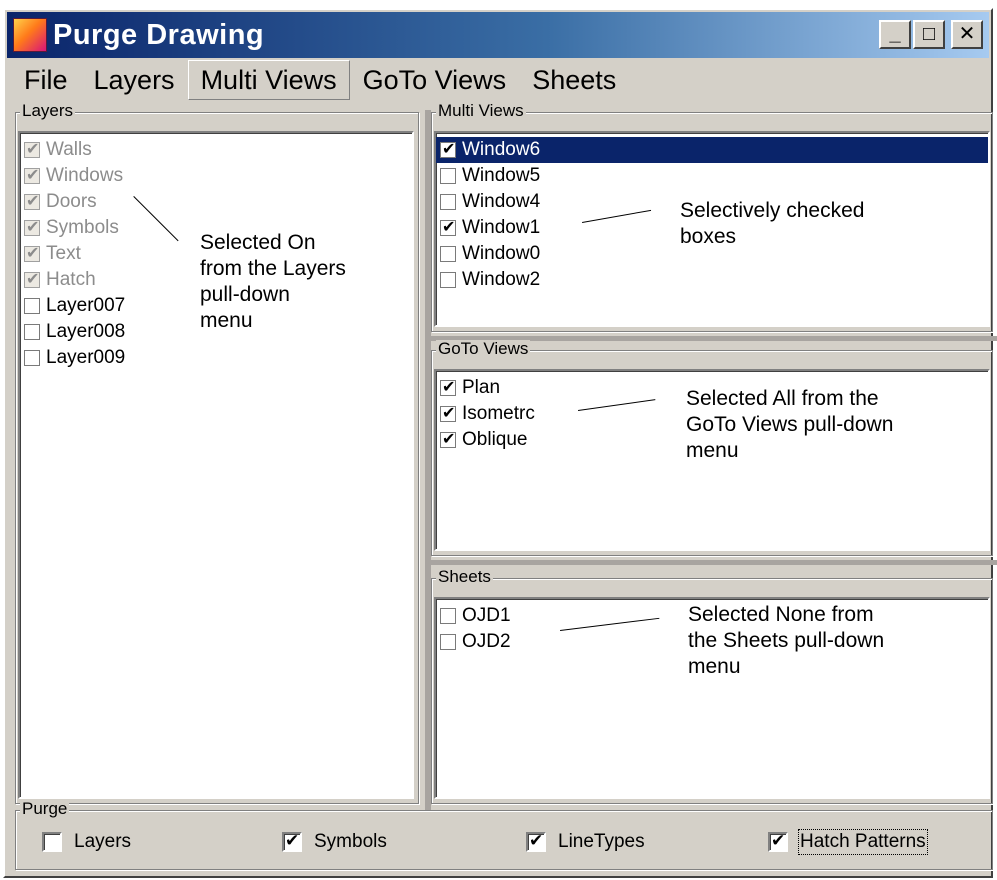  Describe the element at coordinates (895, 34) in the screenshot. I see `minimize-button: _` at that location.